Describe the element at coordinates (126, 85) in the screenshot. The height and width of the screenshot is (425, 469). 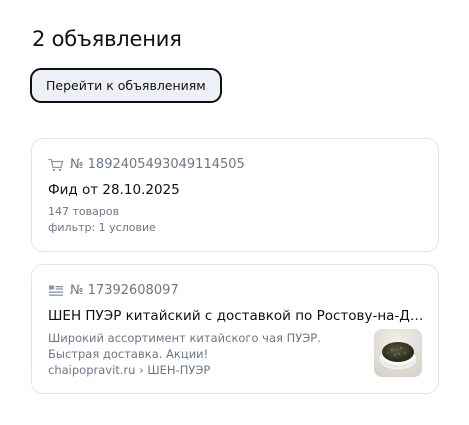
I see `go-to-ads-button: Перейти к объявлениям` at that location.